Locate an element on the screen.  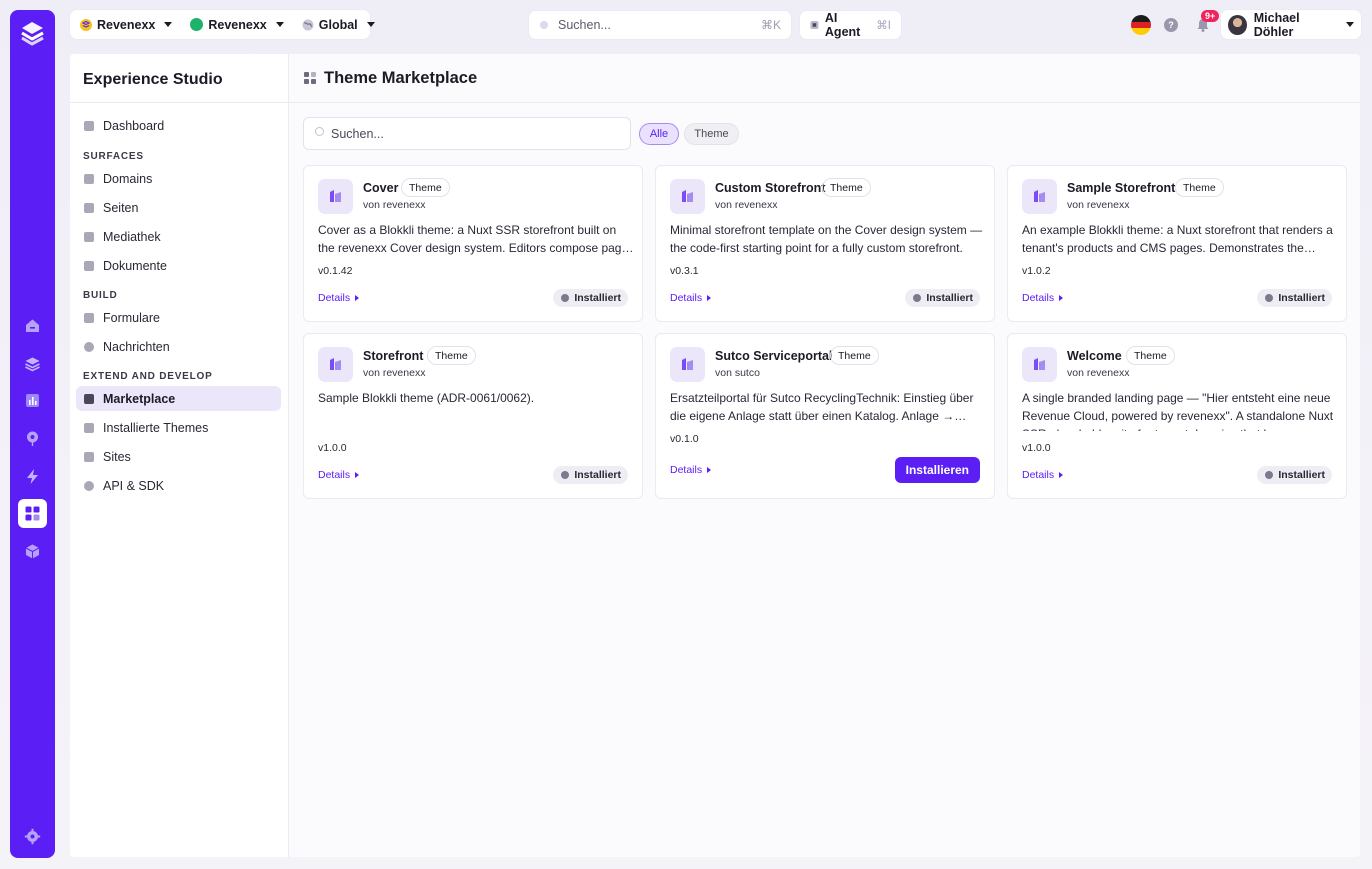
theme-name: Custom Storefront is located at coordinates (770, 188).